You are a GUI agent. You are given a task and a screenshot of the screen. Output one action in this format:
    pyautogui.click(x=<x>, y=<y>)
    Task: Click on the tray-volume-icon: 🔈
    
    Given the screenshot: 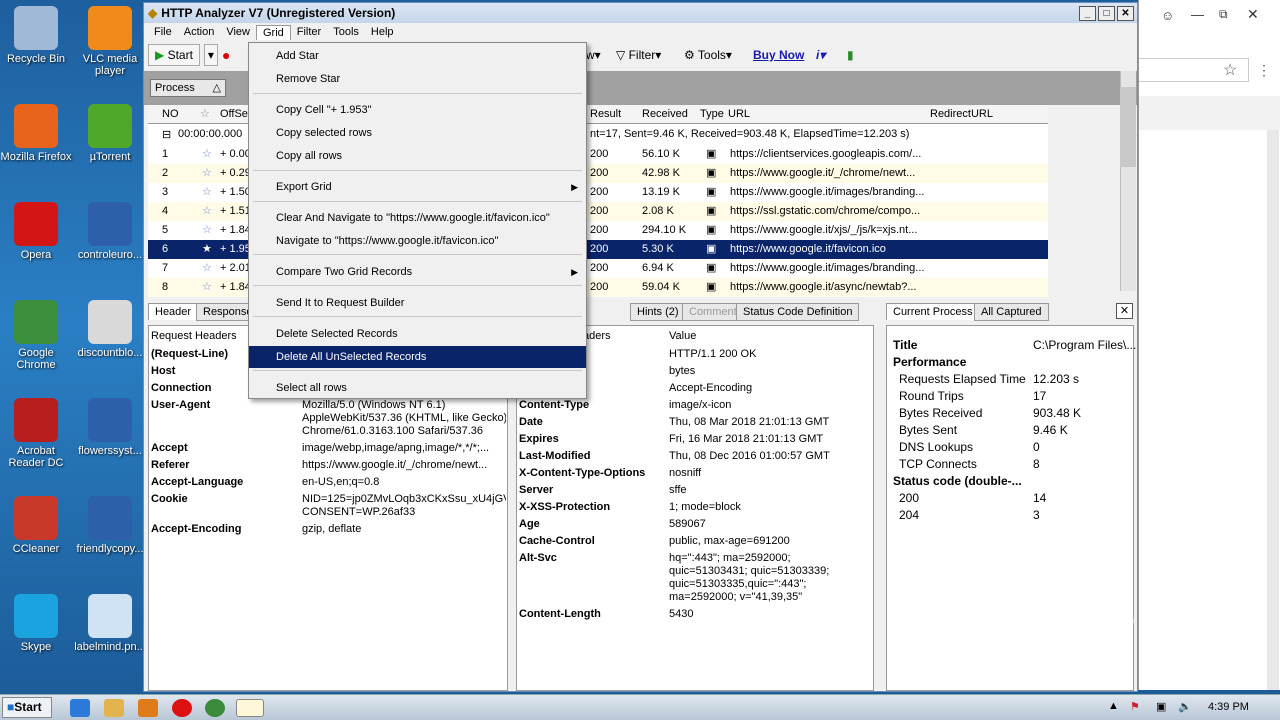 What is the action you would take?
    pyautogui.click(x=1185, y=706)
    